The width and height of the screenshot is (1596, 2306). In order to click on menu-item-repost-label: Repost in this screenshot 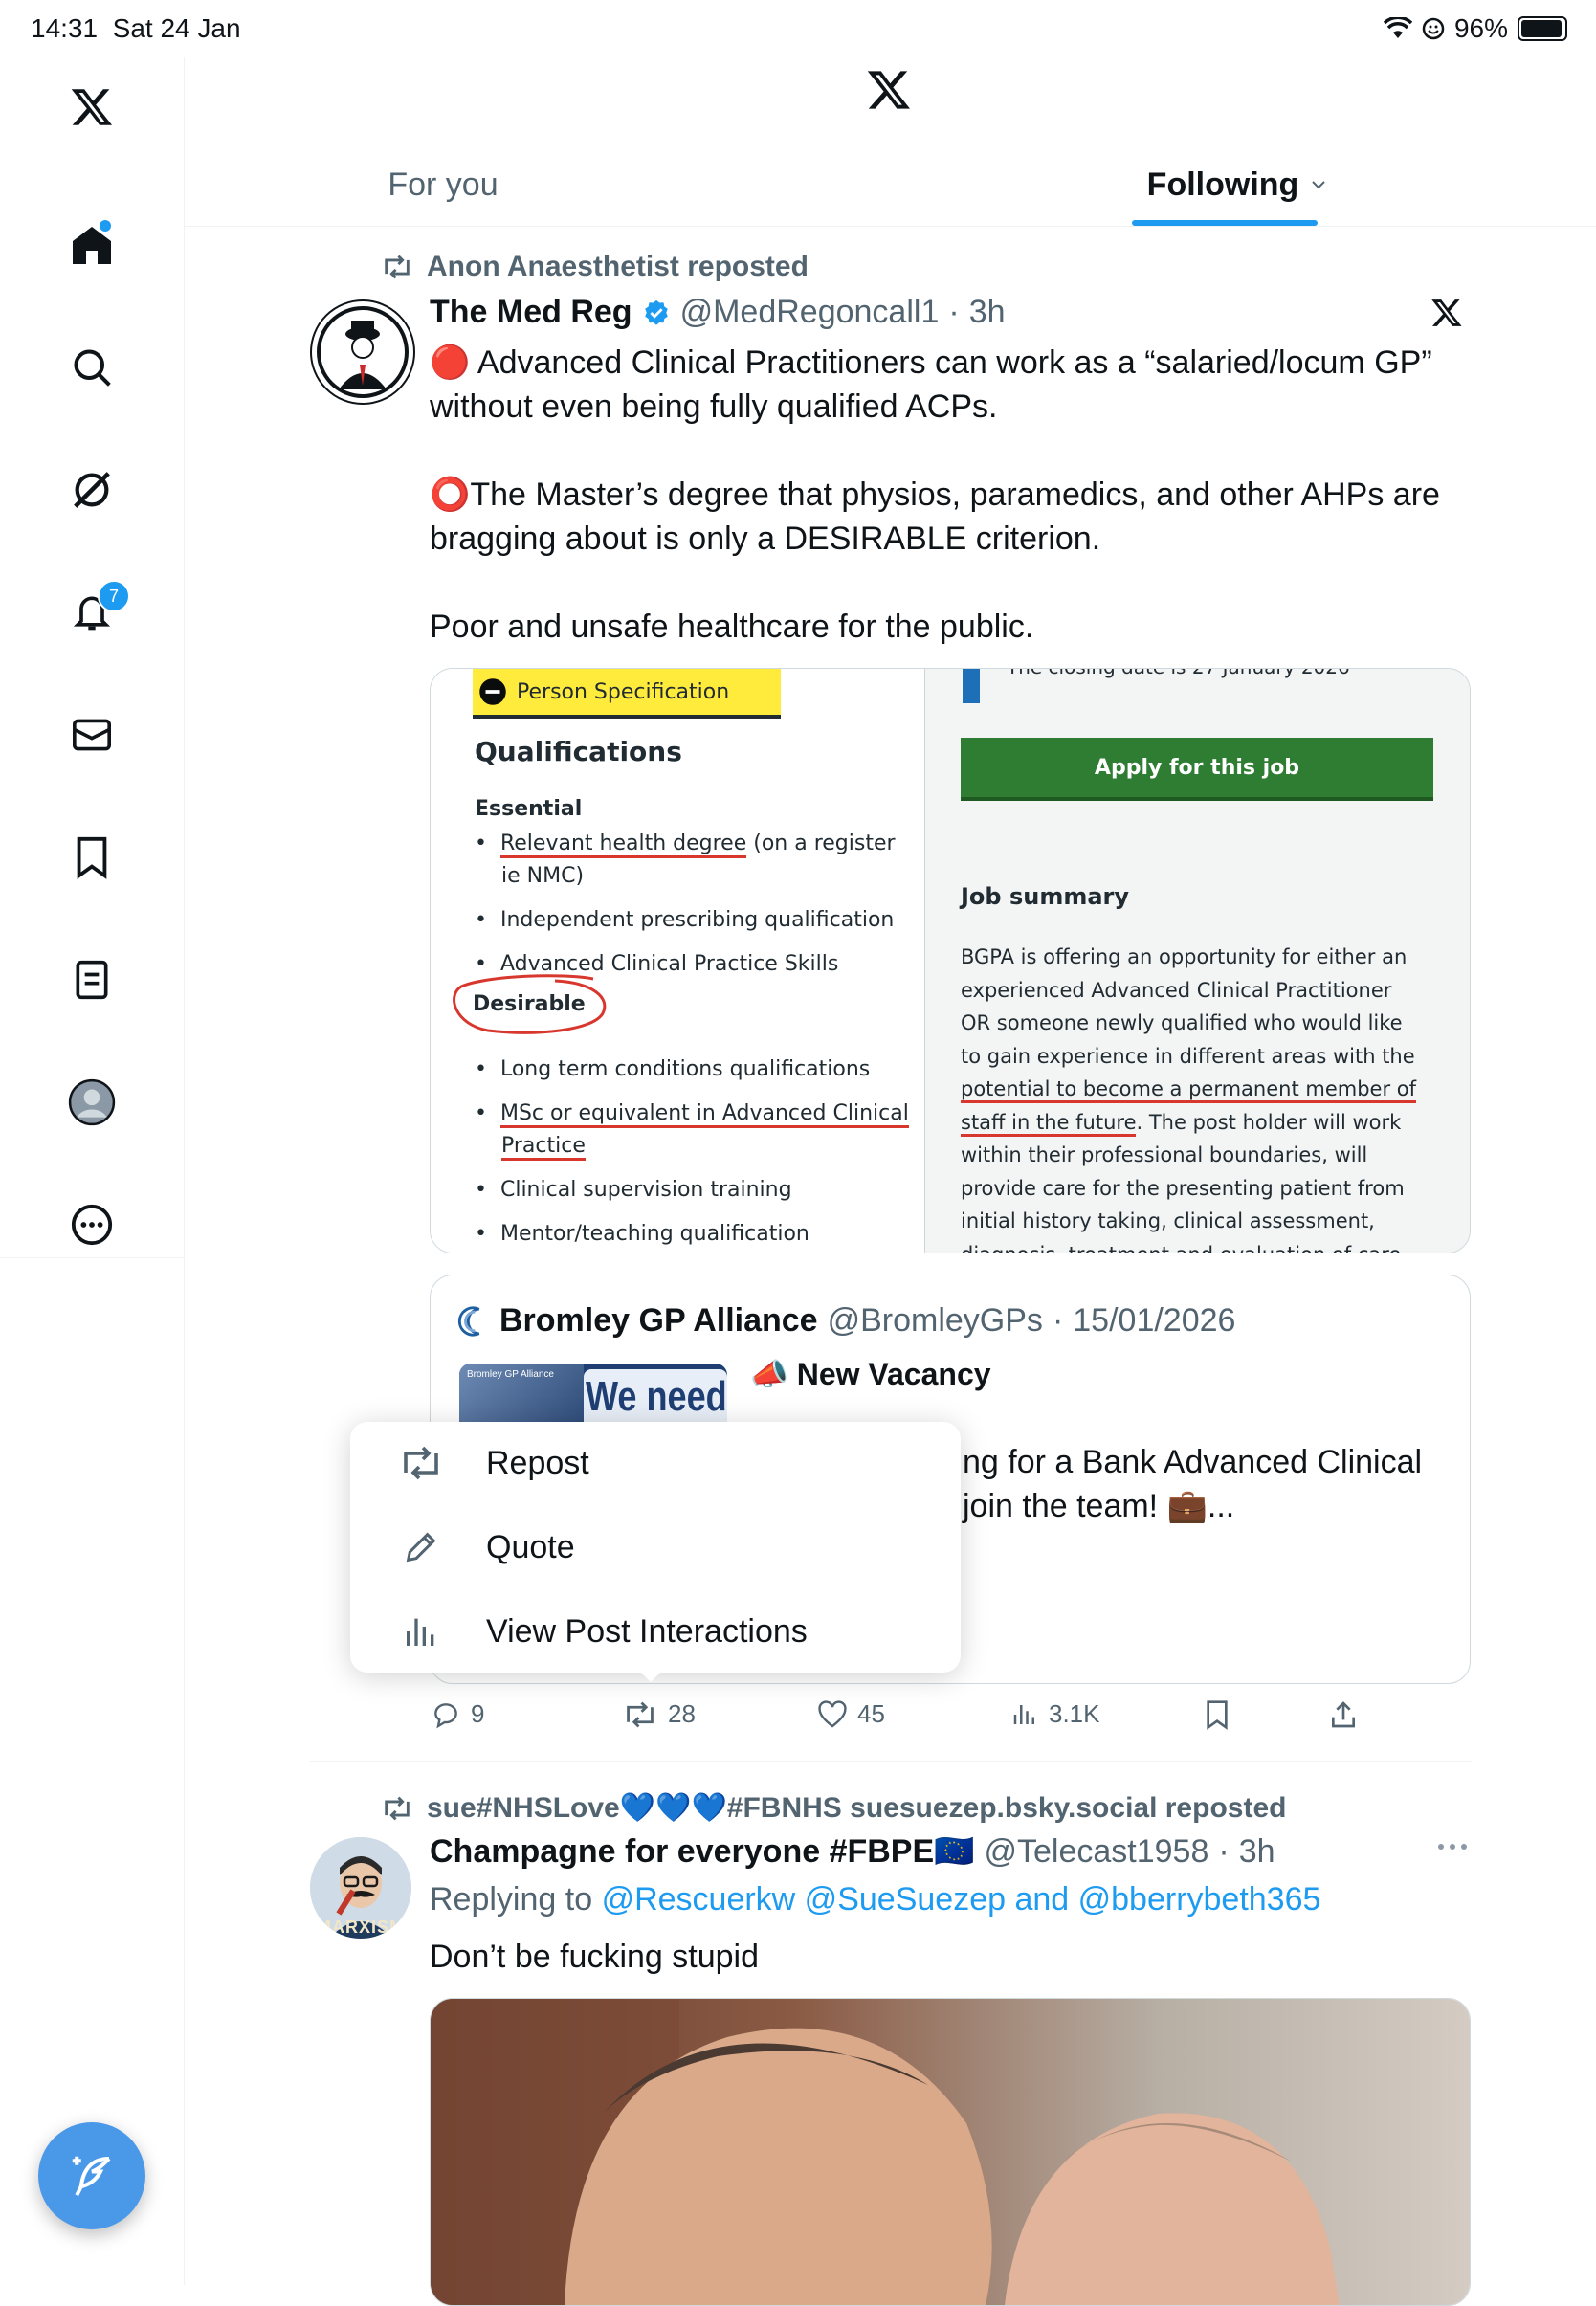, I will do `click(537, 1462)`.